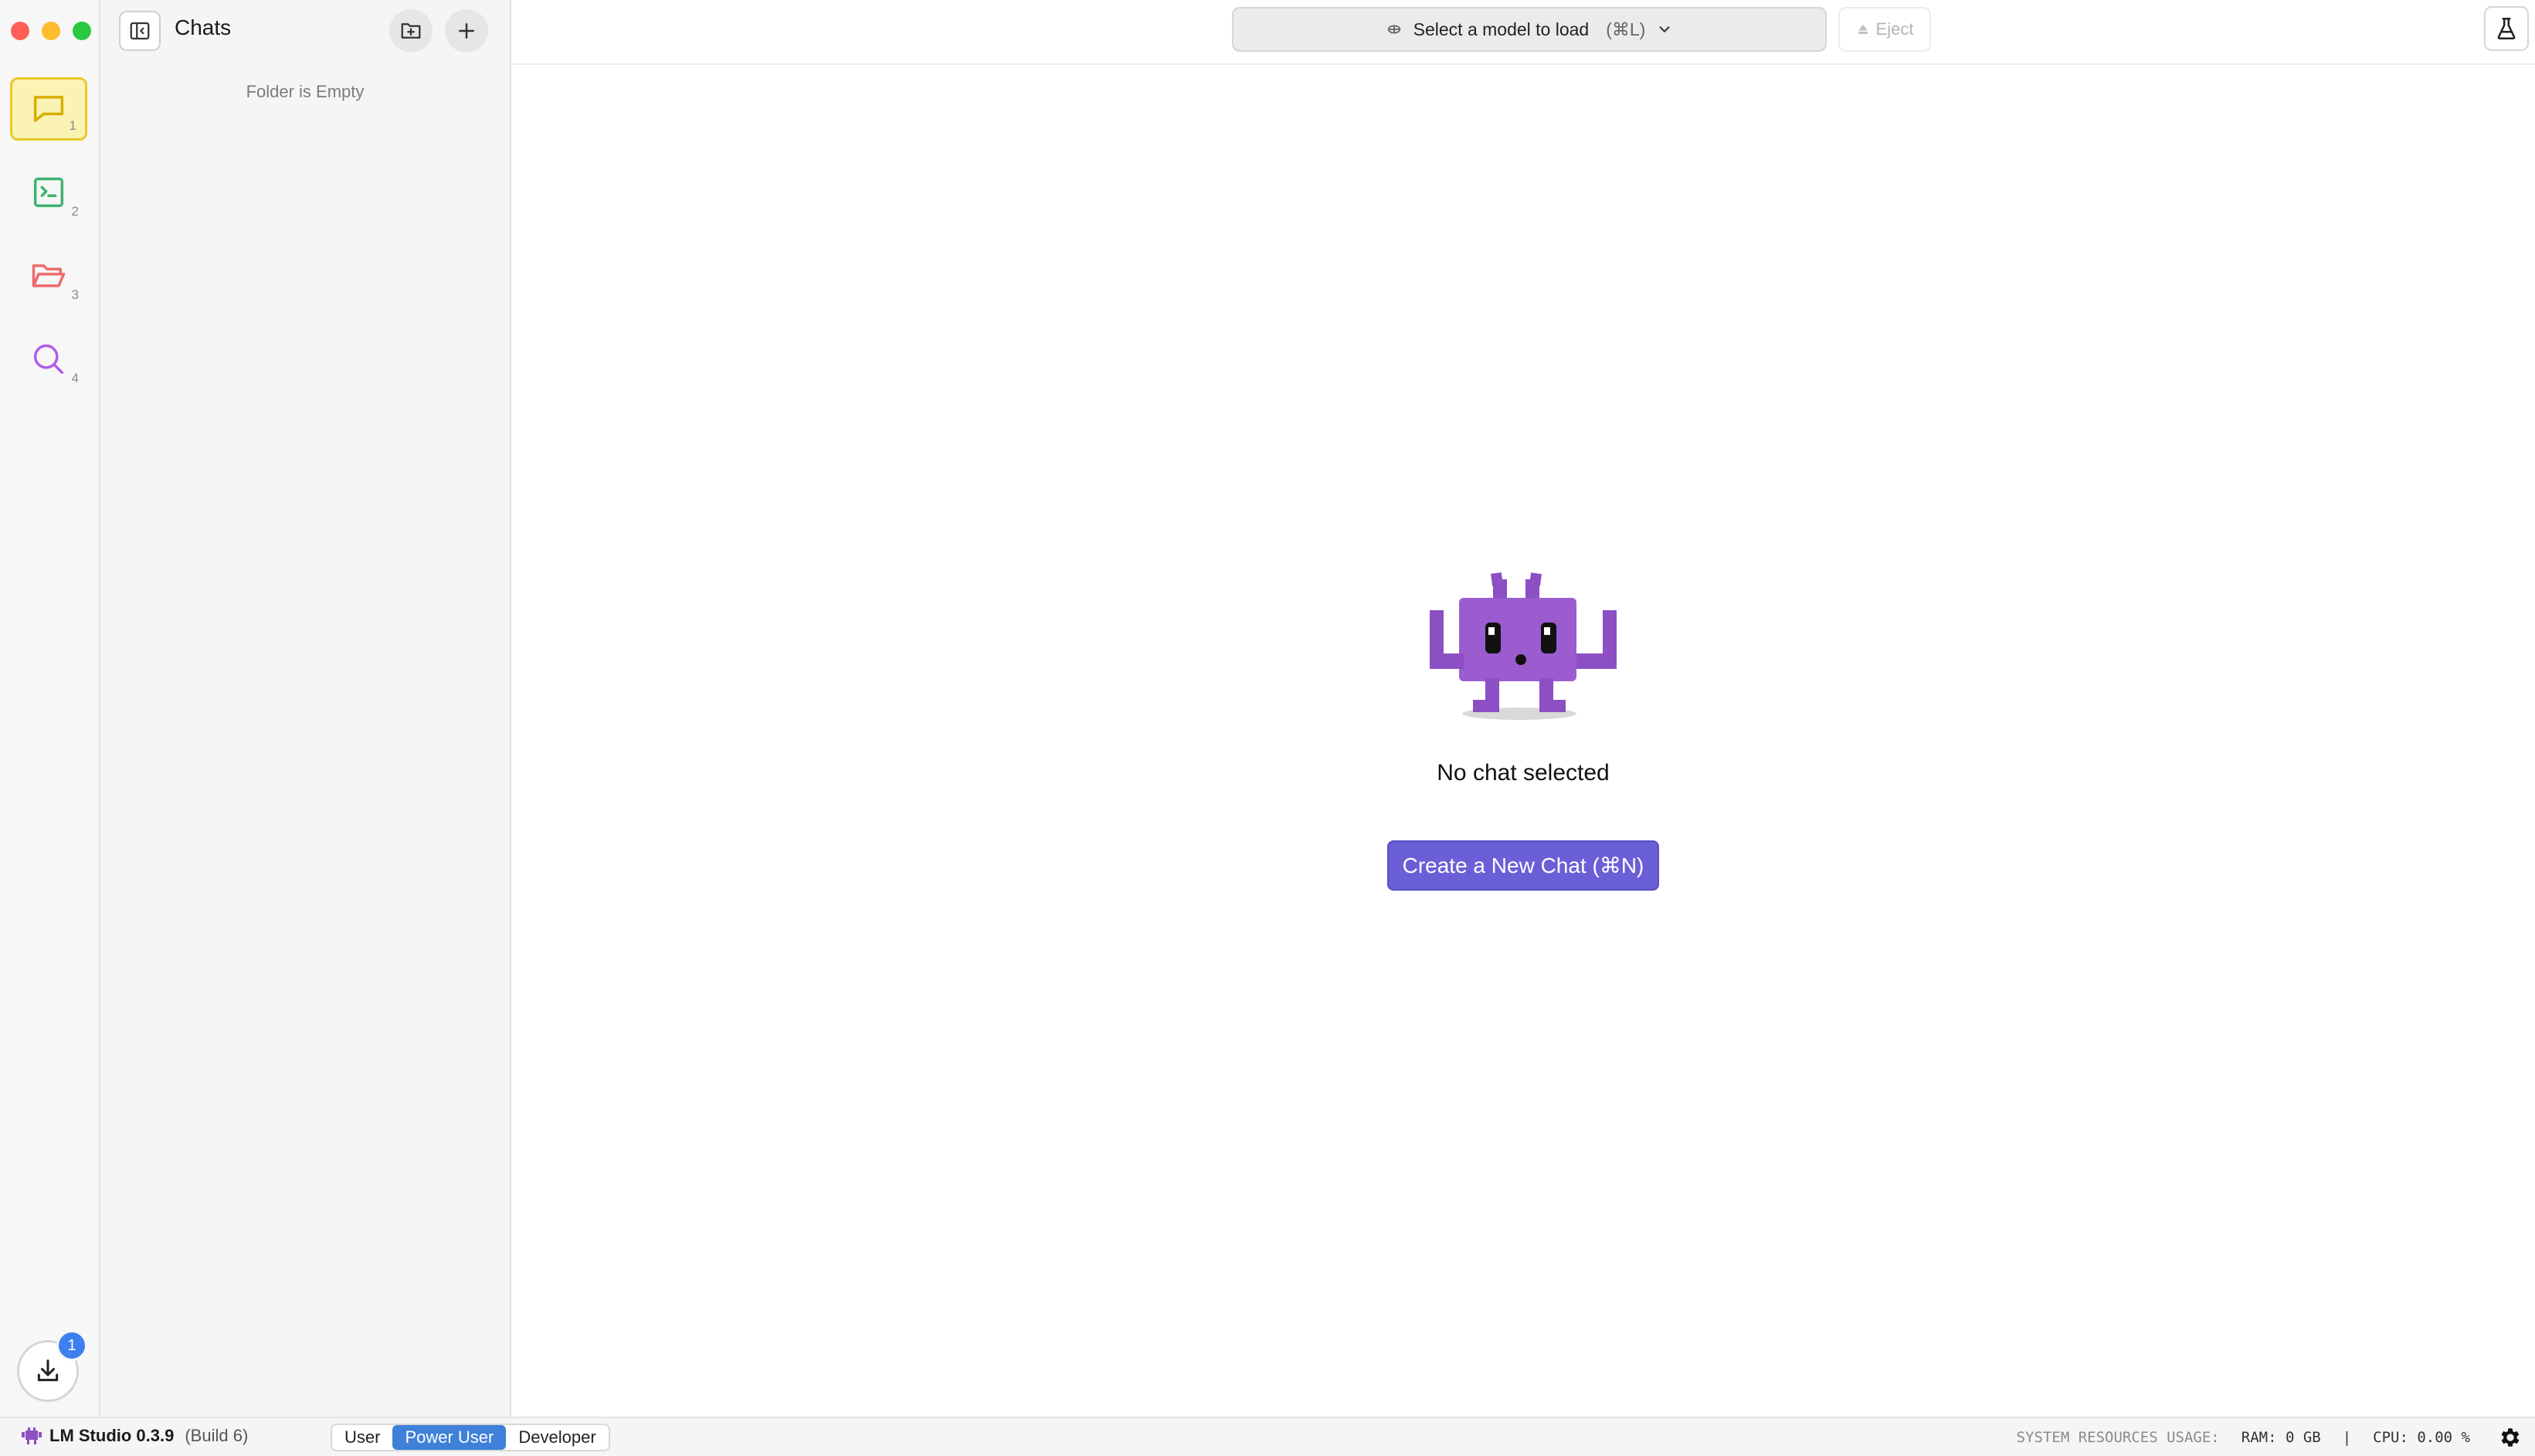  I want to click on experimental-features-button, so click(2506, 28).